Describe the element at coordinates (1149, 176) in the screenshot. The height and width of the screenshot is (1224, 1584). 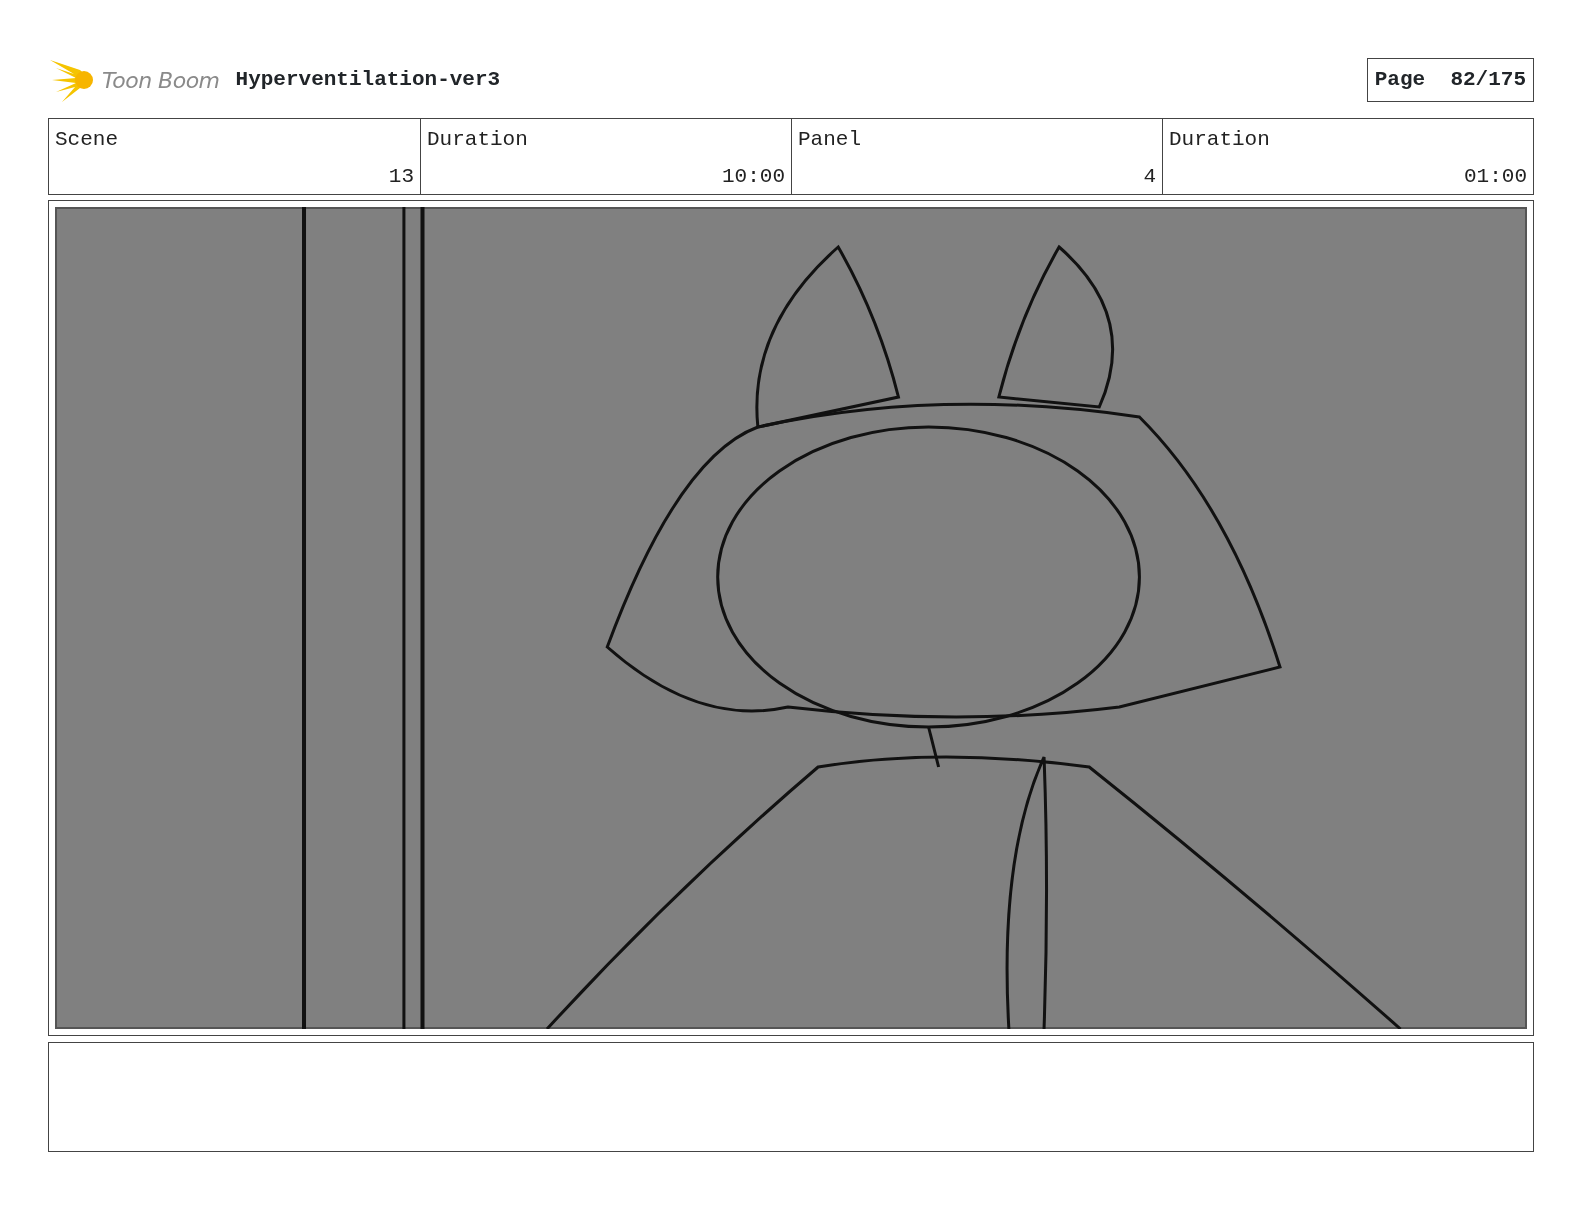
I see `field-value: 4` at that location.